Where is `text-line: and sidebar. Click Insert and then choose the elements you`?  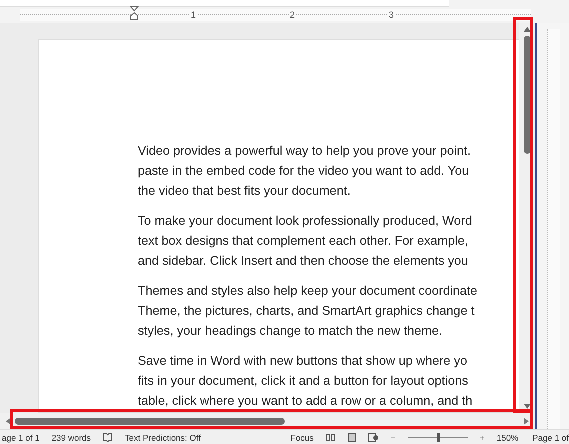 text-line: and sidebar. Click Insert and then choose the elements you is located at coordinates (304, 261).